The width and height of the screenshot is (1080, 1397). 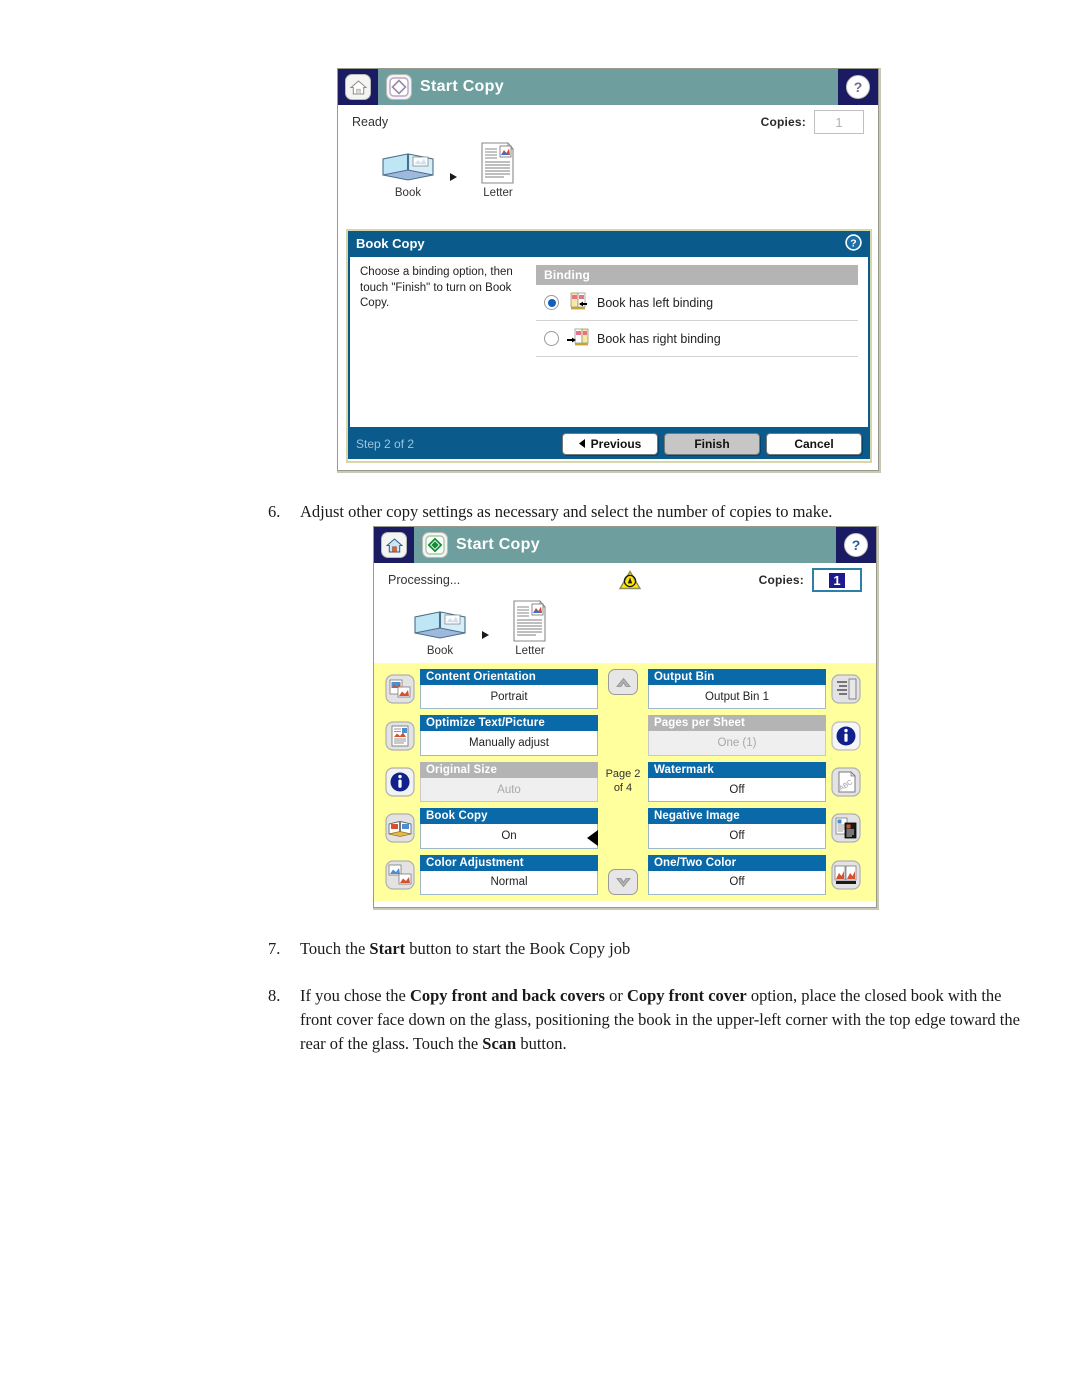 What do you see at coordinates (737, 816) in the screenshot?
I see `setting-caption: Negative Image` at bounding box center [737, 816].